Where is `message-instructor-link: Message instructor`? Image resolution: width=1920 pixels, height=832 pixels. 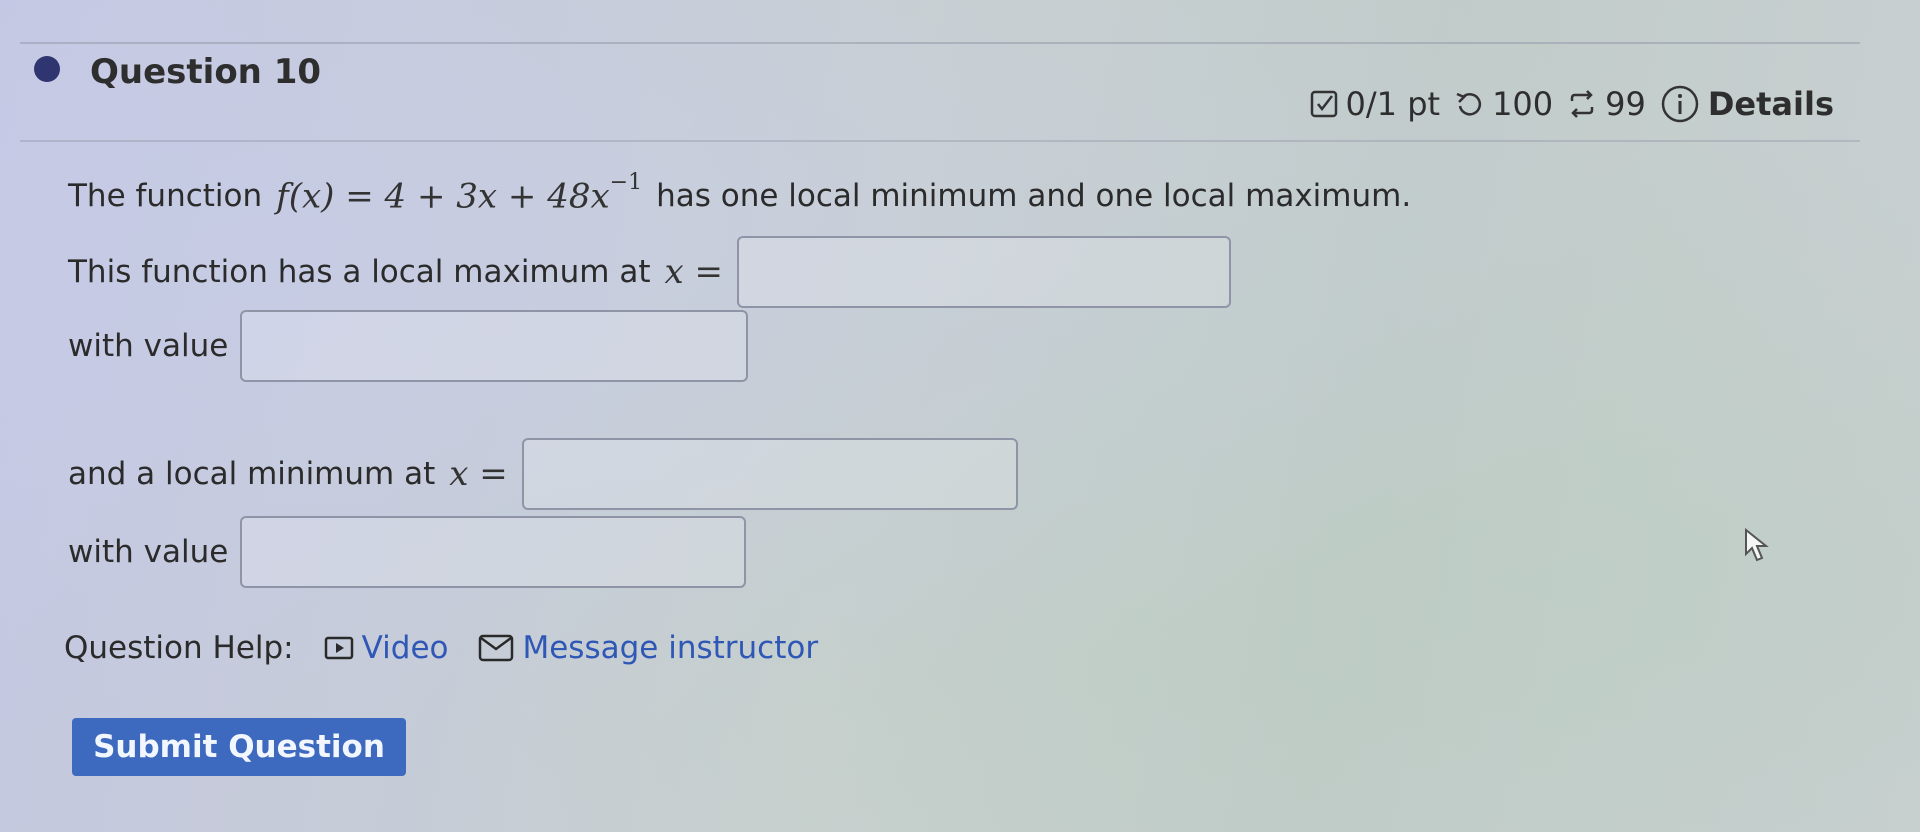 message-instructor-link: Message instructor is located at coordinates (648, 648).